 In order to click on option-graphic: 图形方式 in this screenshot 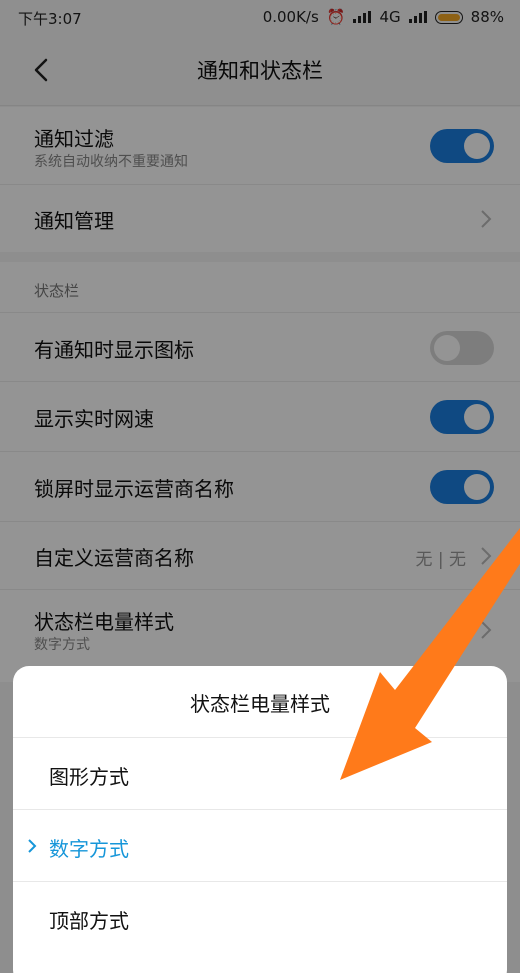, I will do `click(260, 773)`.